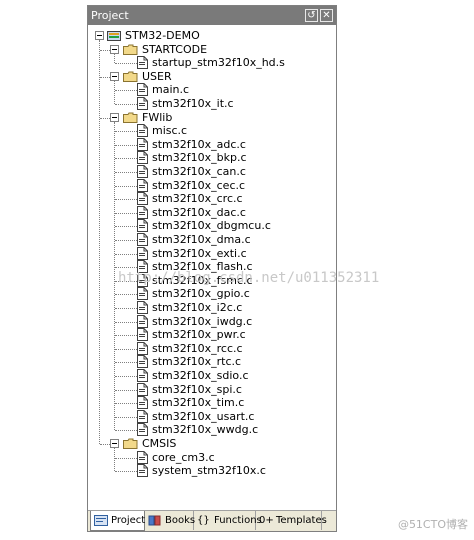 This screenshot has width=474, height=540. I want to click on tree-group-fwlib: FWlib, so click(208, 118).